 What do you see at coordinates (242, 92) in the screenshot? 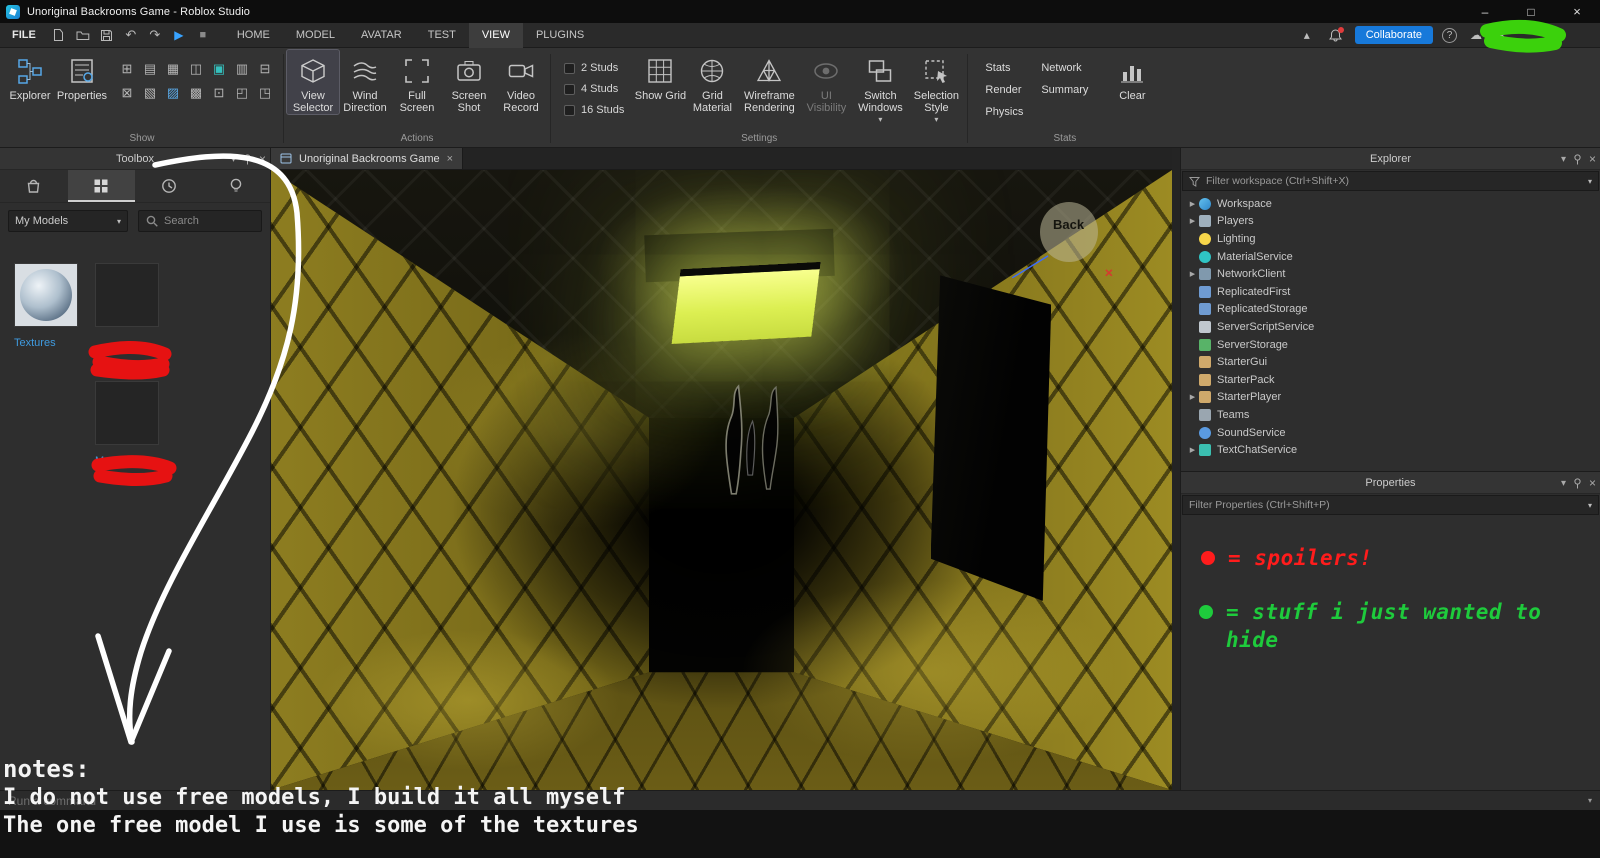
I see `panel-toggle-icon: ◰` at bounding box center [242, 92].